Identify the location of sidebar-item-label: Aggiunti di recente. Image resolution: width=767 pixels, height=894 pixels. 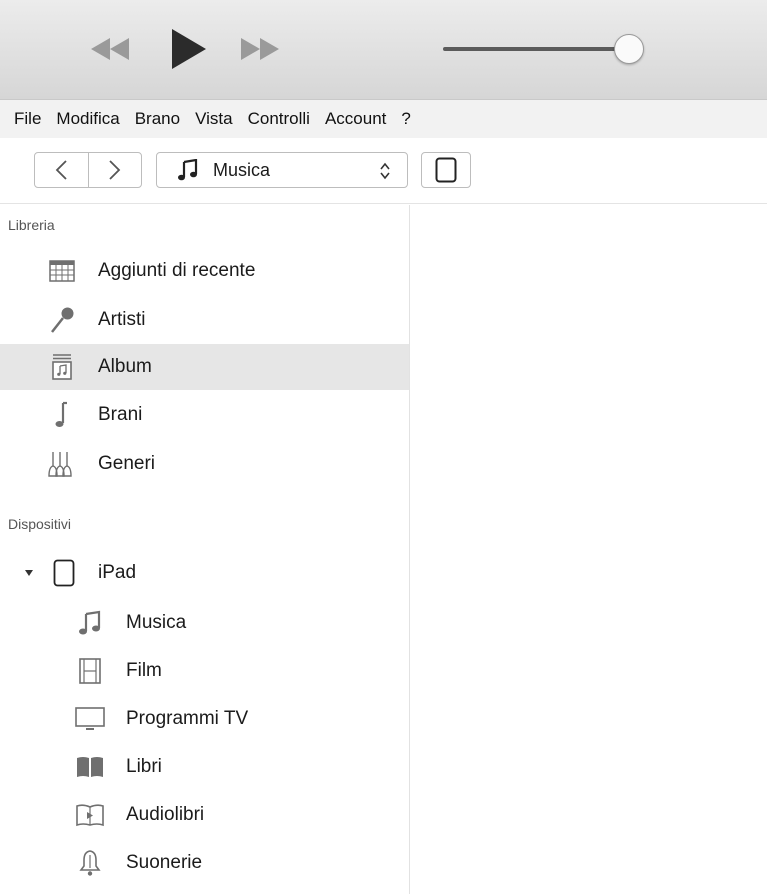
(177, 270).